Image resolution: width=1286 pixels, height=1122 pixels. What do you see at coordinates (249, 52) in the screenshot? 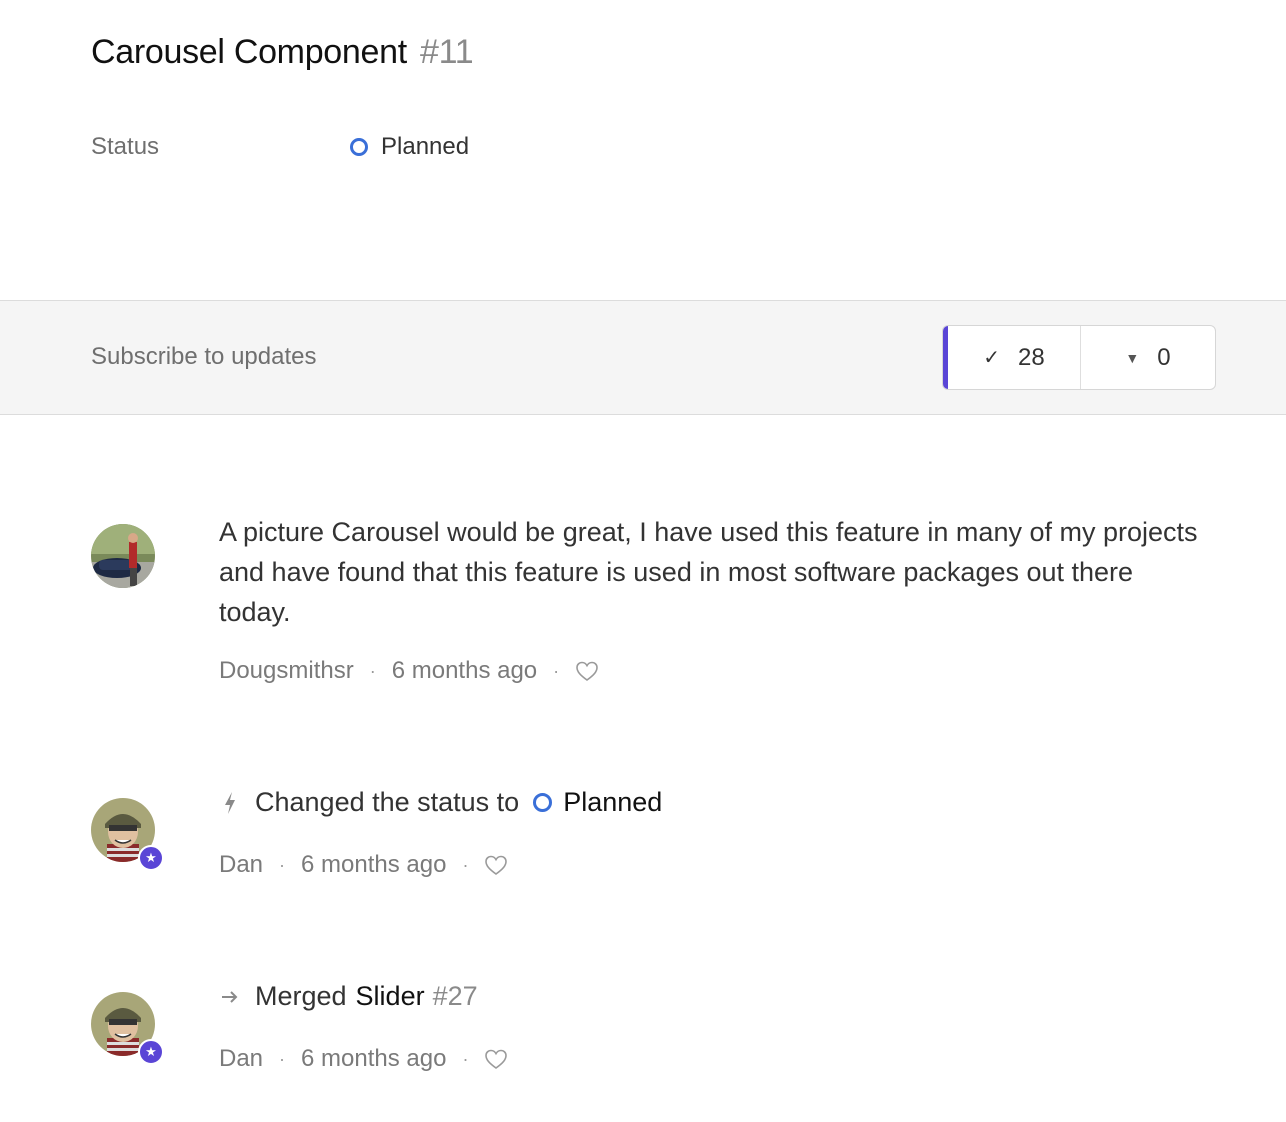
I see `post-title: Carousel Component` at bounding box center [249, 52].